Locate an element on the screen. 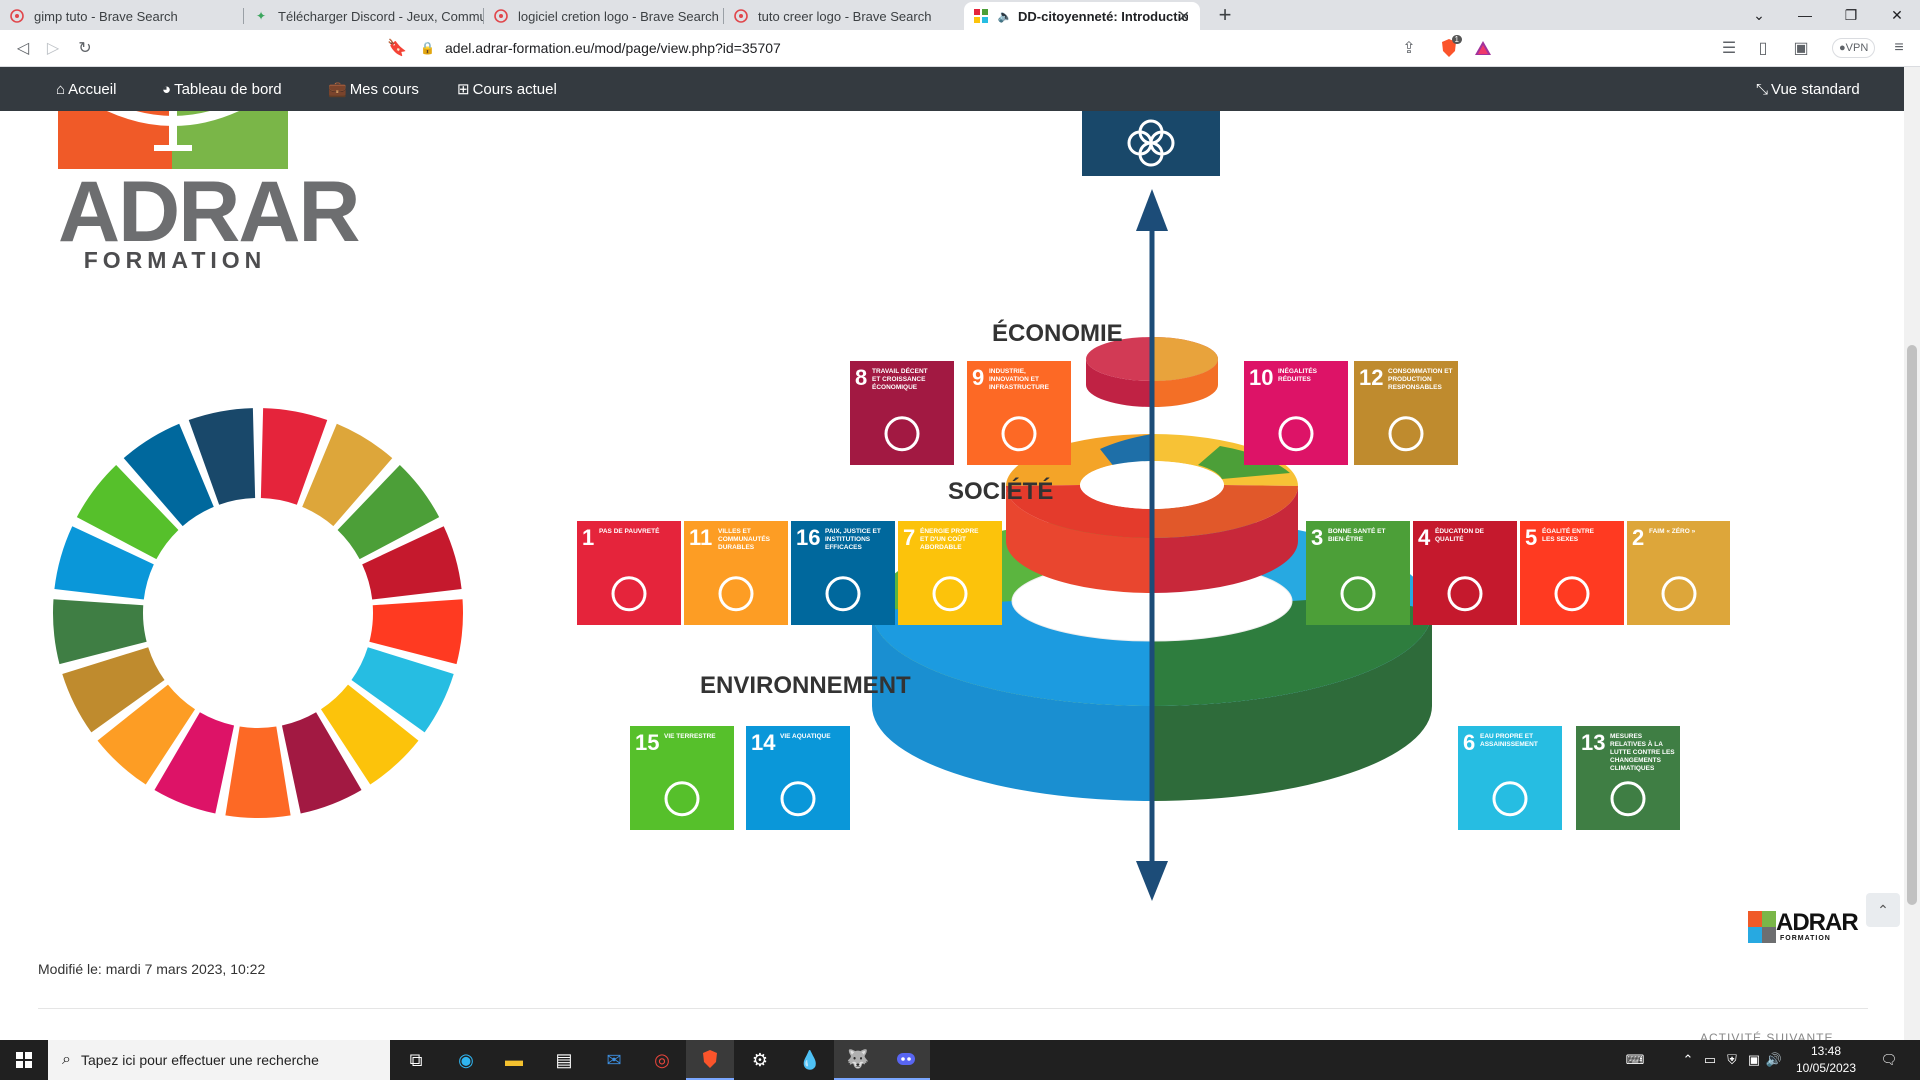 The image size is (1920, 1080). tab-tuto-creer-logo: tuto creer logo - Brave Search is located at coordinates (844, 16).